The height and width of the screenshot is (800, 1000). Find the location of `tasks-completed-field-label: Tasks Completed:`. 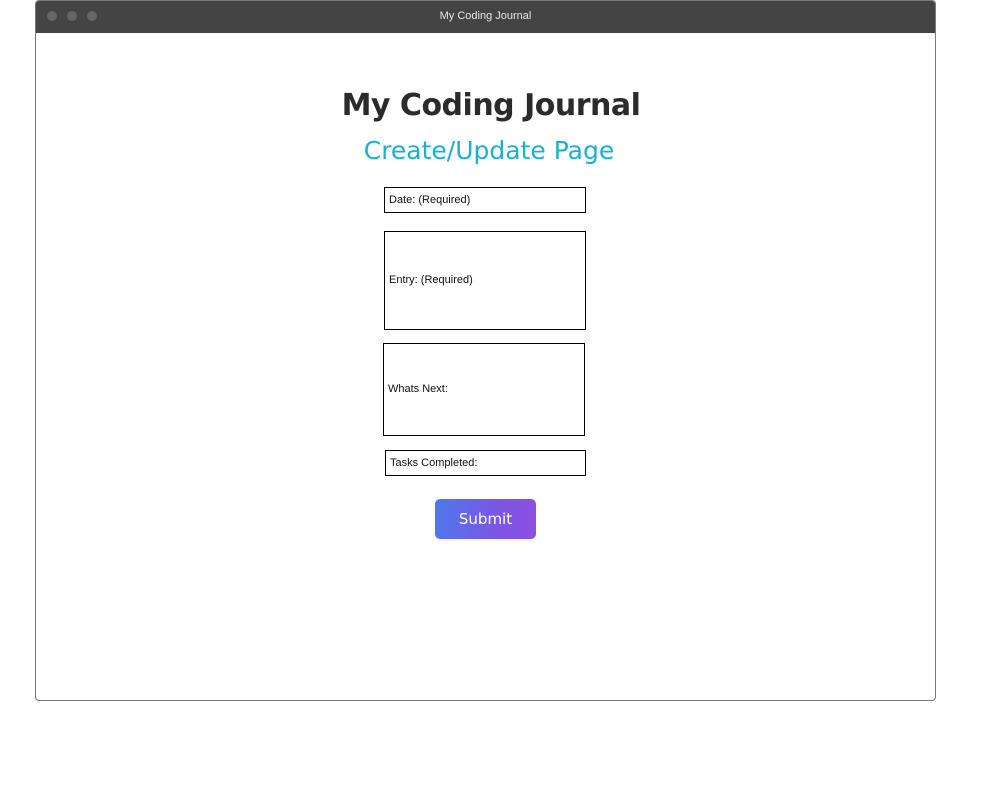

tasks-completed-field-label: Tasks Completed: is located at coordinates (434, 463).